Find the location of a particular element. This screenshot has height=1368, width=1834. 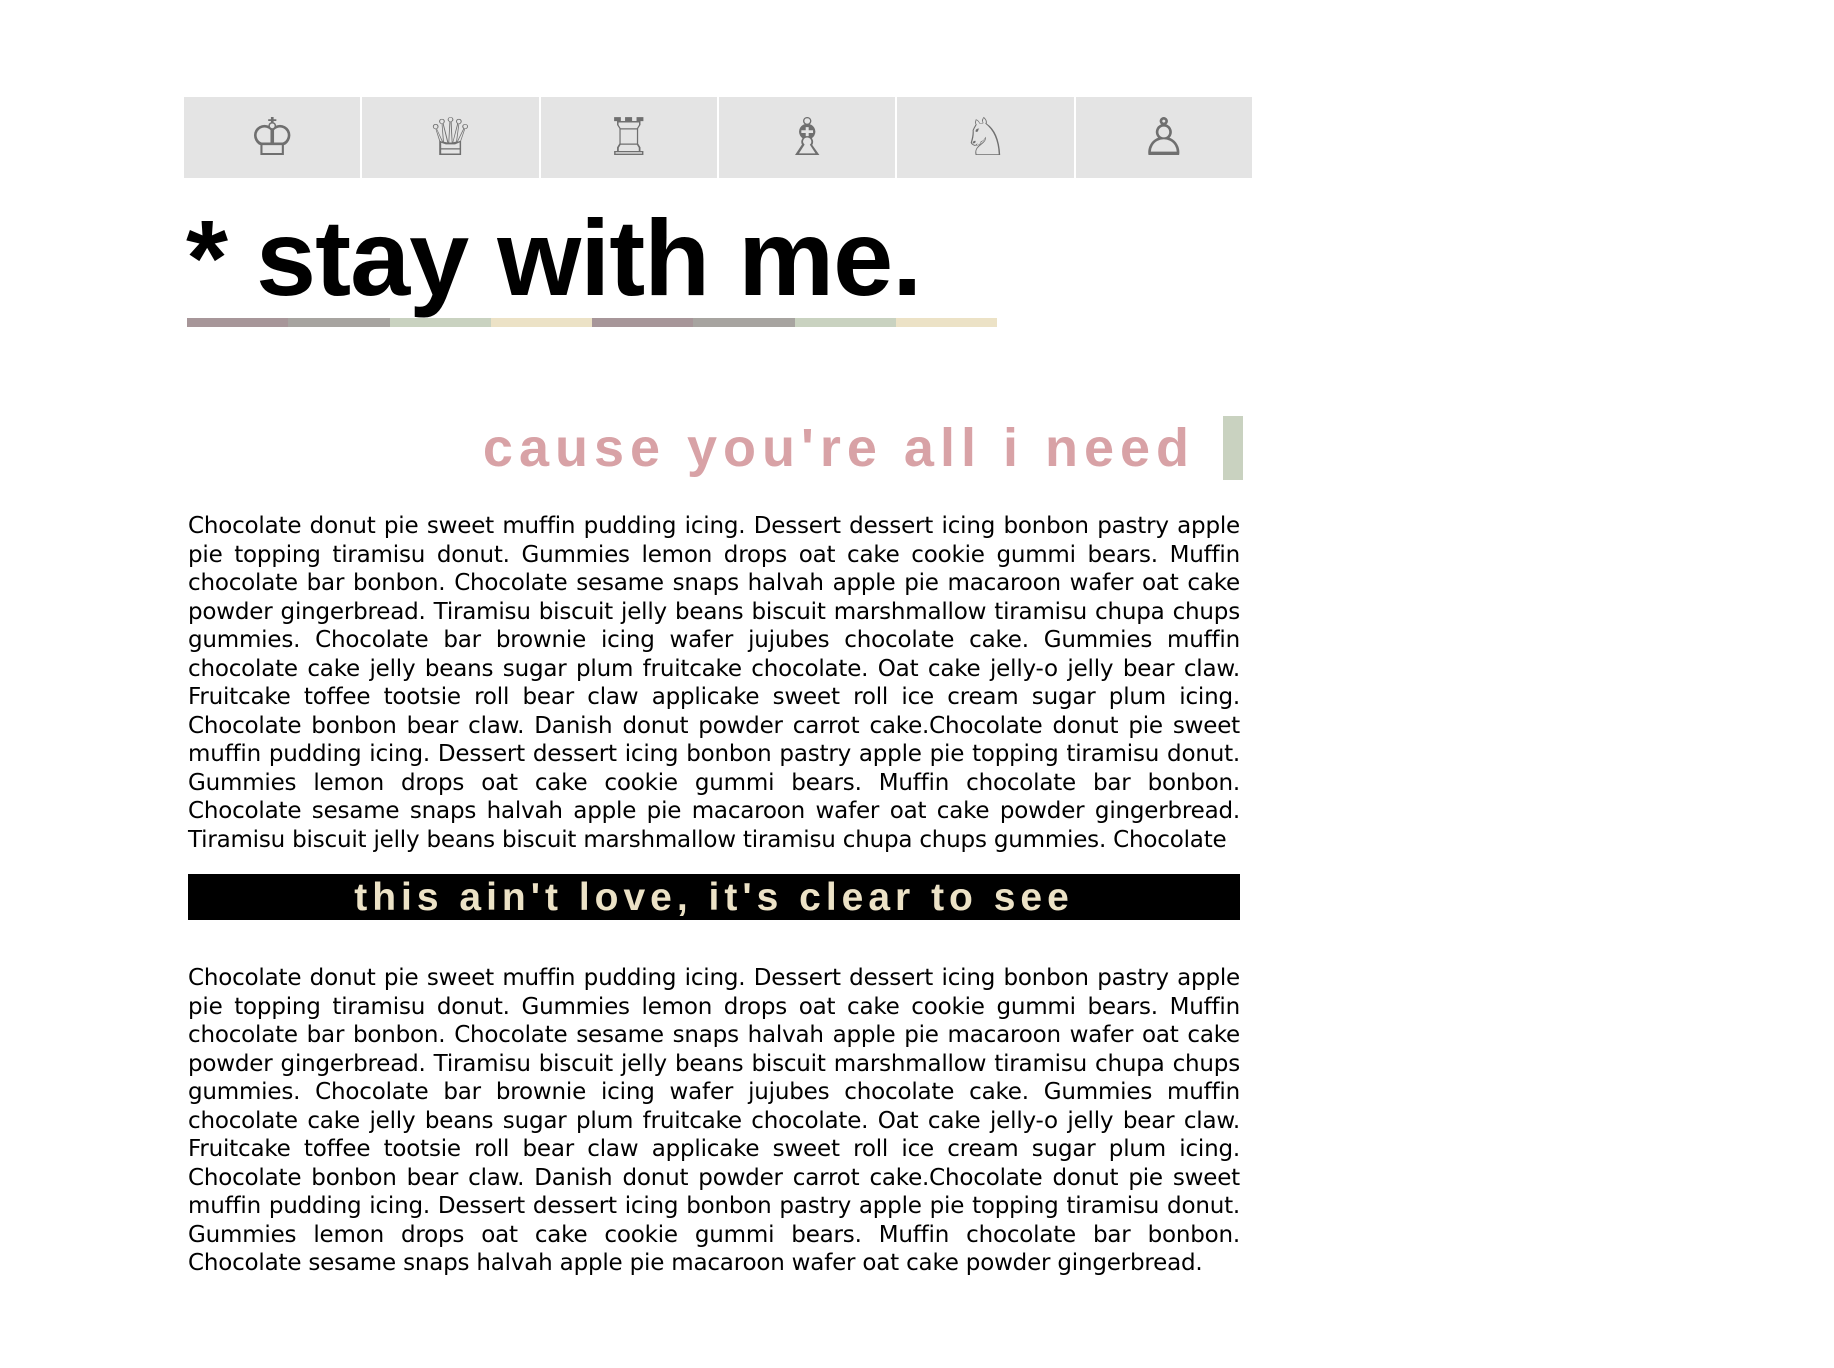

section2-heading-banner: this ain't love, it's clear to see is located at coordinates (714, 897).